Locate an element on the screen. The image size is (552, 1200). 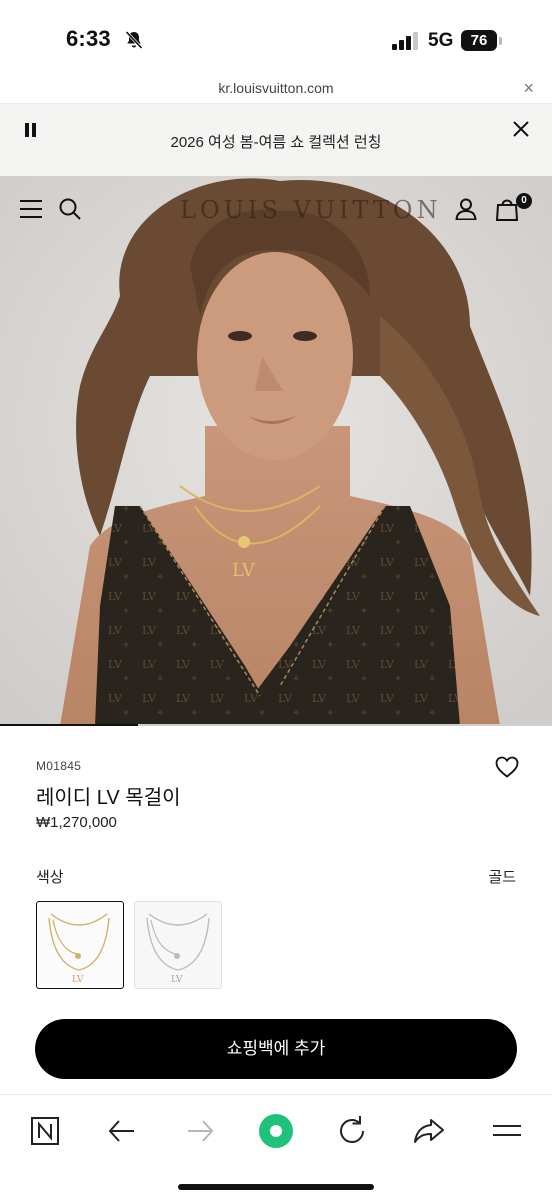
network-label: 5G is located at coordinates (441, 40).